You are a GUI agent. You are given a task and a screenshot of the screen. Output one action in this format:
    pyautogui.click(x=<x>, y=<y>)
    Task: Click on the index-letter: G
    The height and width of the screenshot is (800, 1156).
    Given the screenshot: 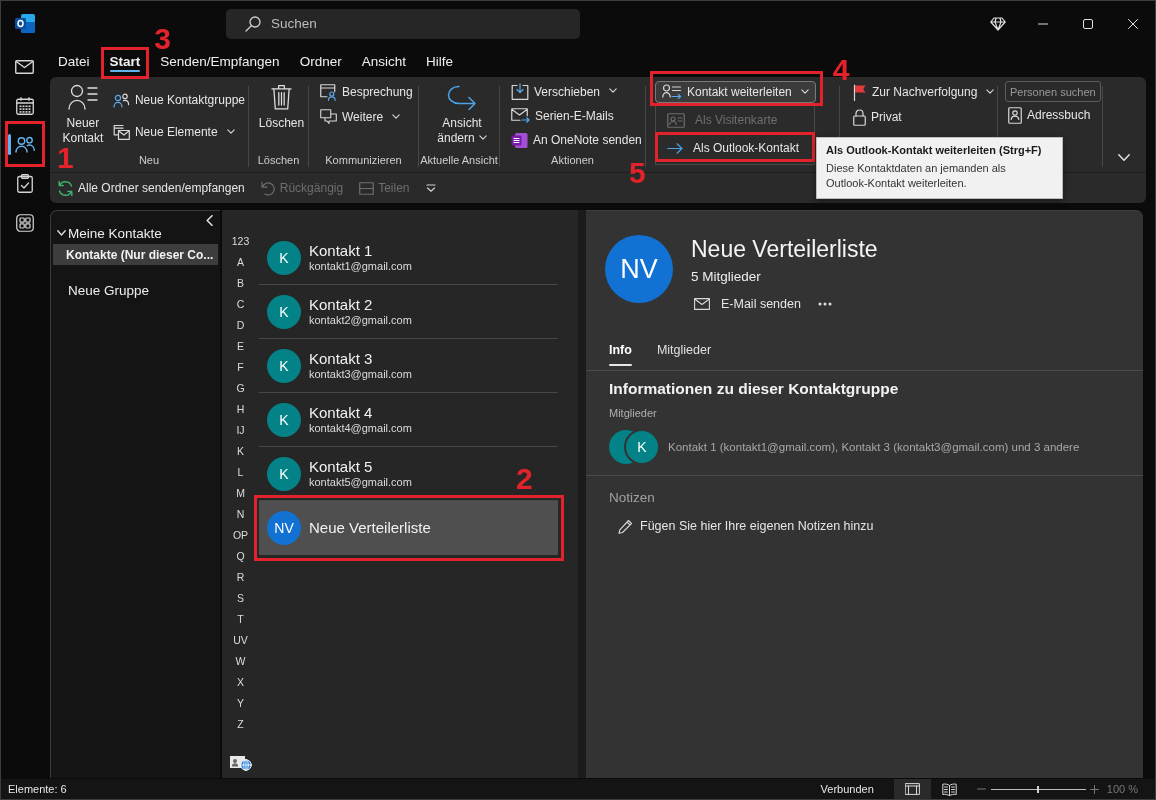 What is the action you would take?
    pyautogui.click(x=240, y=388)
    